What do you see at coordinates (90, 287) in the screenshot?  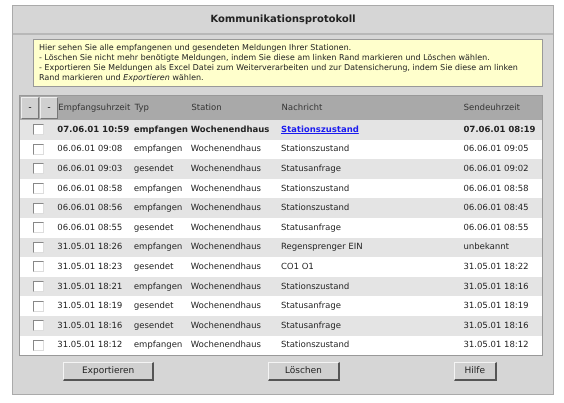 I see `received-time: 31.05.01 18:21` at bounding box center [90, 287].